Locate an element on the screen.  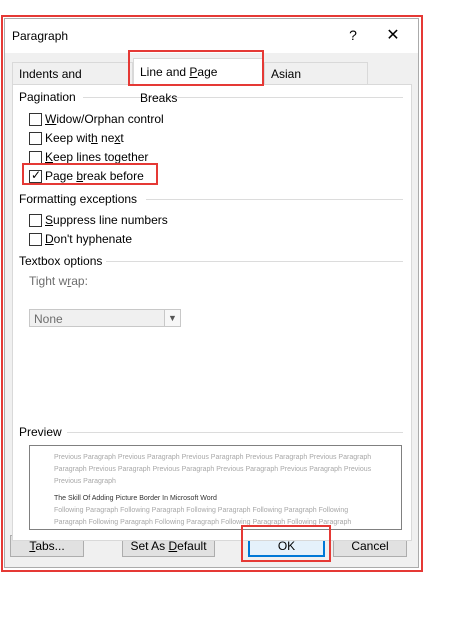
tight-wrap-label: Tight wrap: is located at coordinates (58, 281).